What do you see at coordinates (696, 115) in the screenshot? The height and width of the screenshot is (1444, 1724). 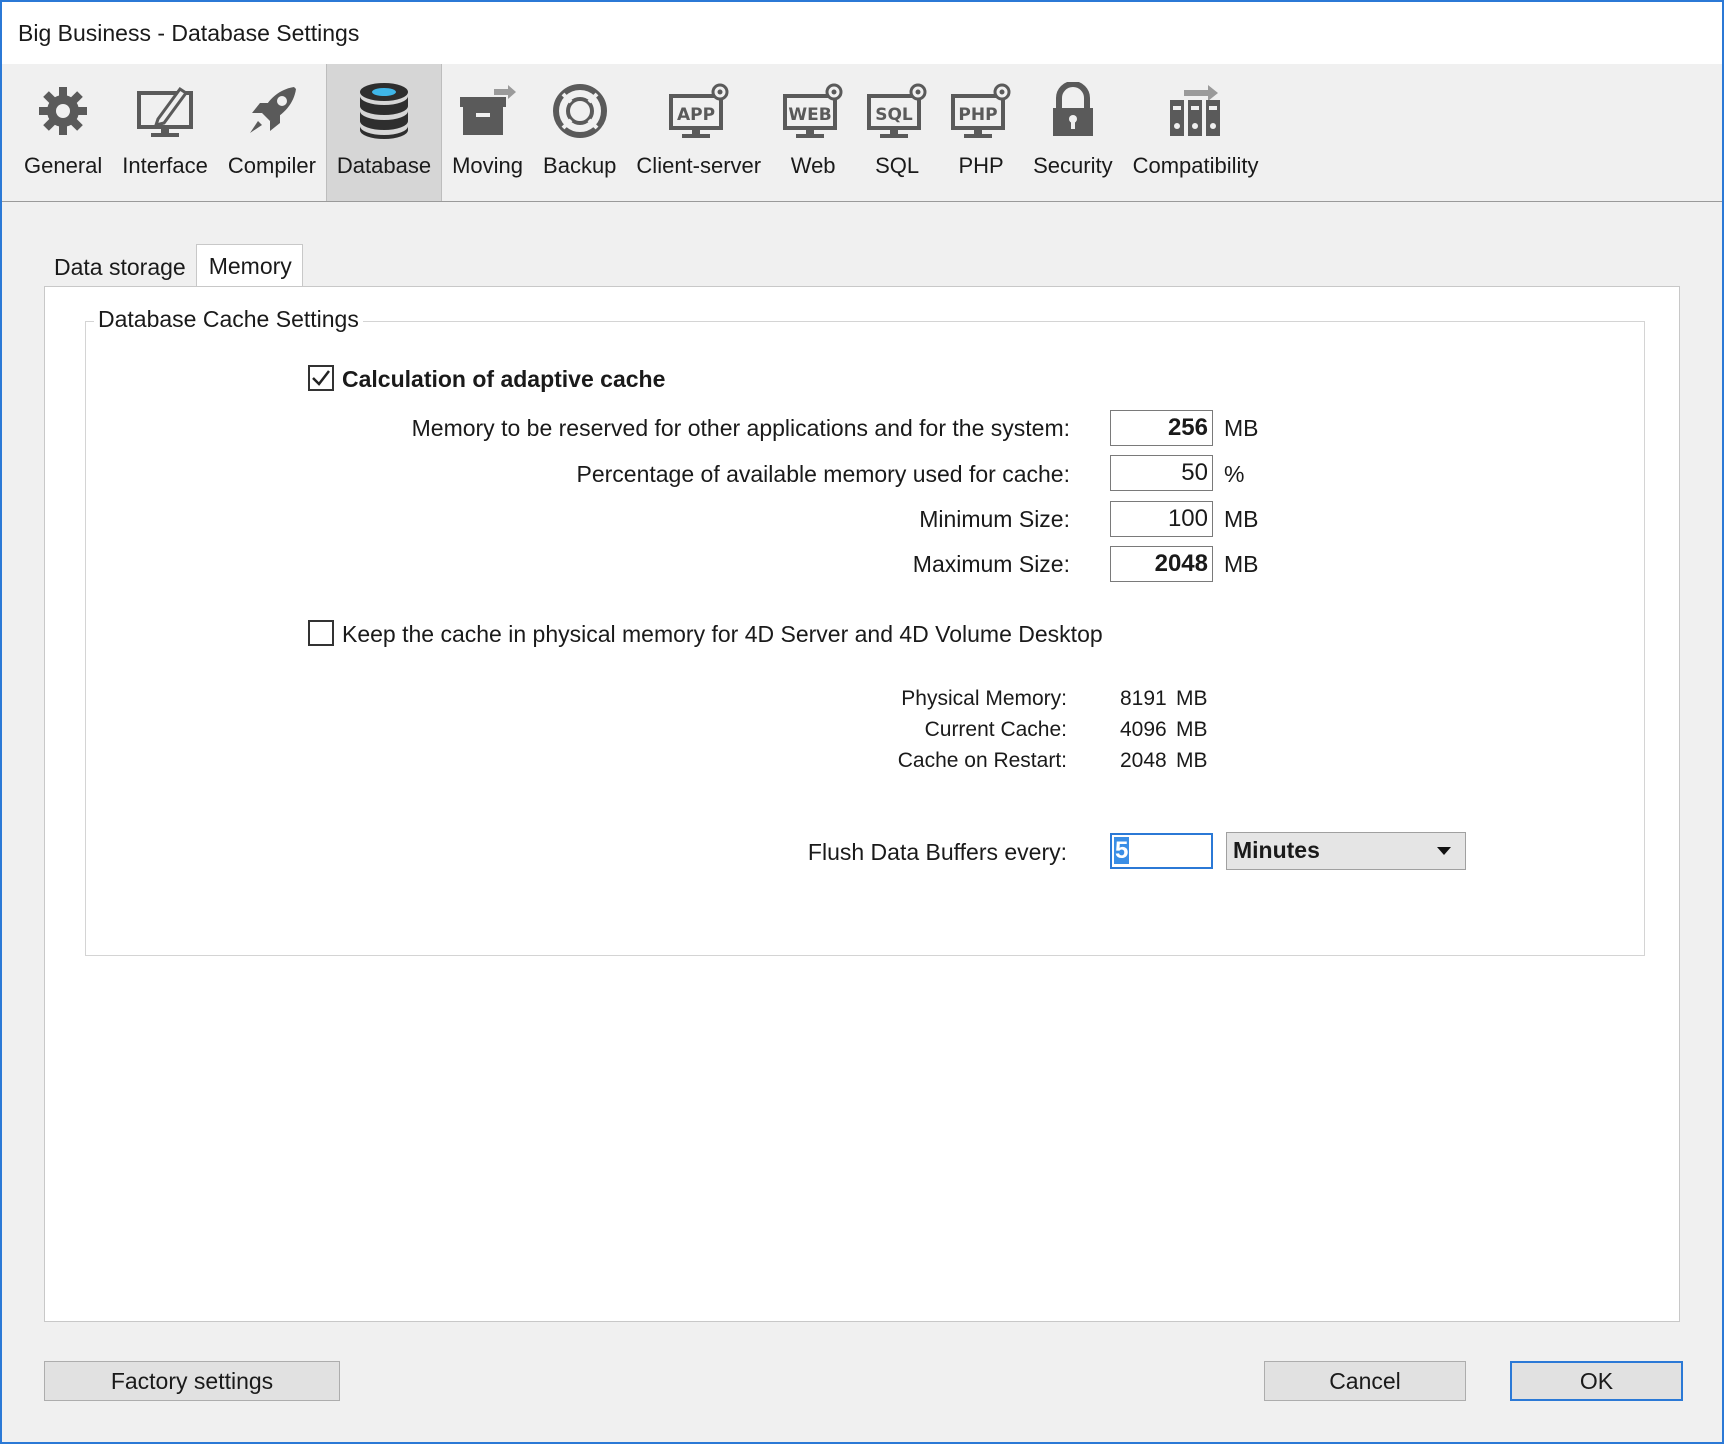 I see `svg-text: APP` at bounding box center [696, 115].